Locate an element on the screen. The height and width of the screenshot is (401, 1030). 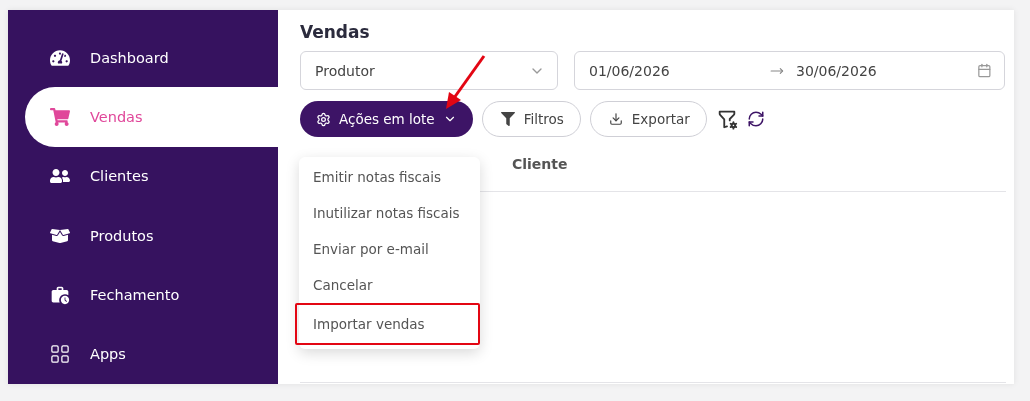
filter-icon is located at coordinates (507, 119).